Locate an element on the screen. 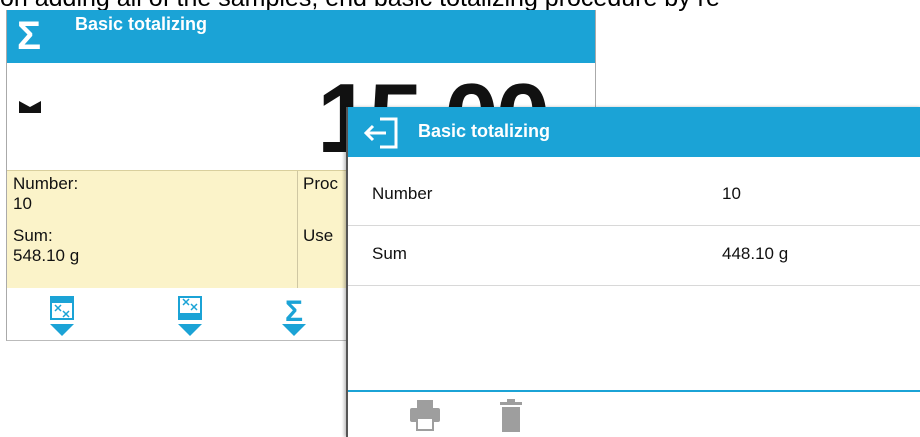 The height and width of the screenshot is (437, 920). dialog-title: Basic totalizing is located at coordinates (484, 131).